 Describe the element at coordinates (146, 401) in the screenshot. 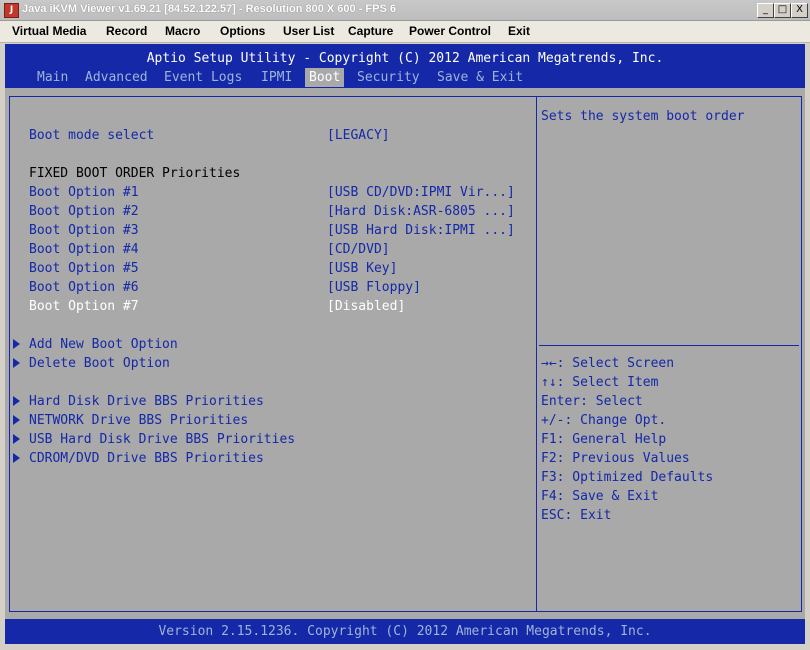

I see `hdd-bbs-priorities: Hard Disk Drive BBS Priorities` at that location.